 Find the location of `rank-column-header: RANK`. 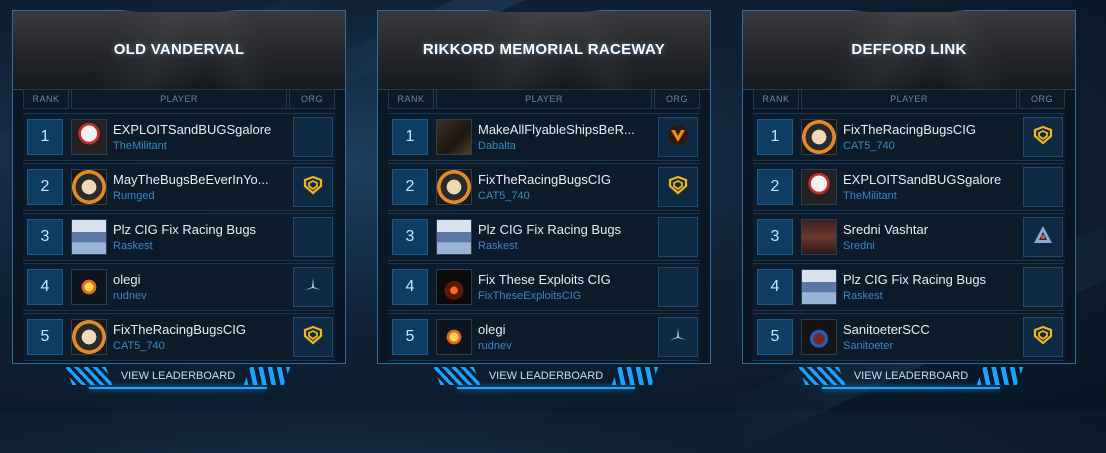

rank-column-header: RANK is located at coordinates (411, 99).